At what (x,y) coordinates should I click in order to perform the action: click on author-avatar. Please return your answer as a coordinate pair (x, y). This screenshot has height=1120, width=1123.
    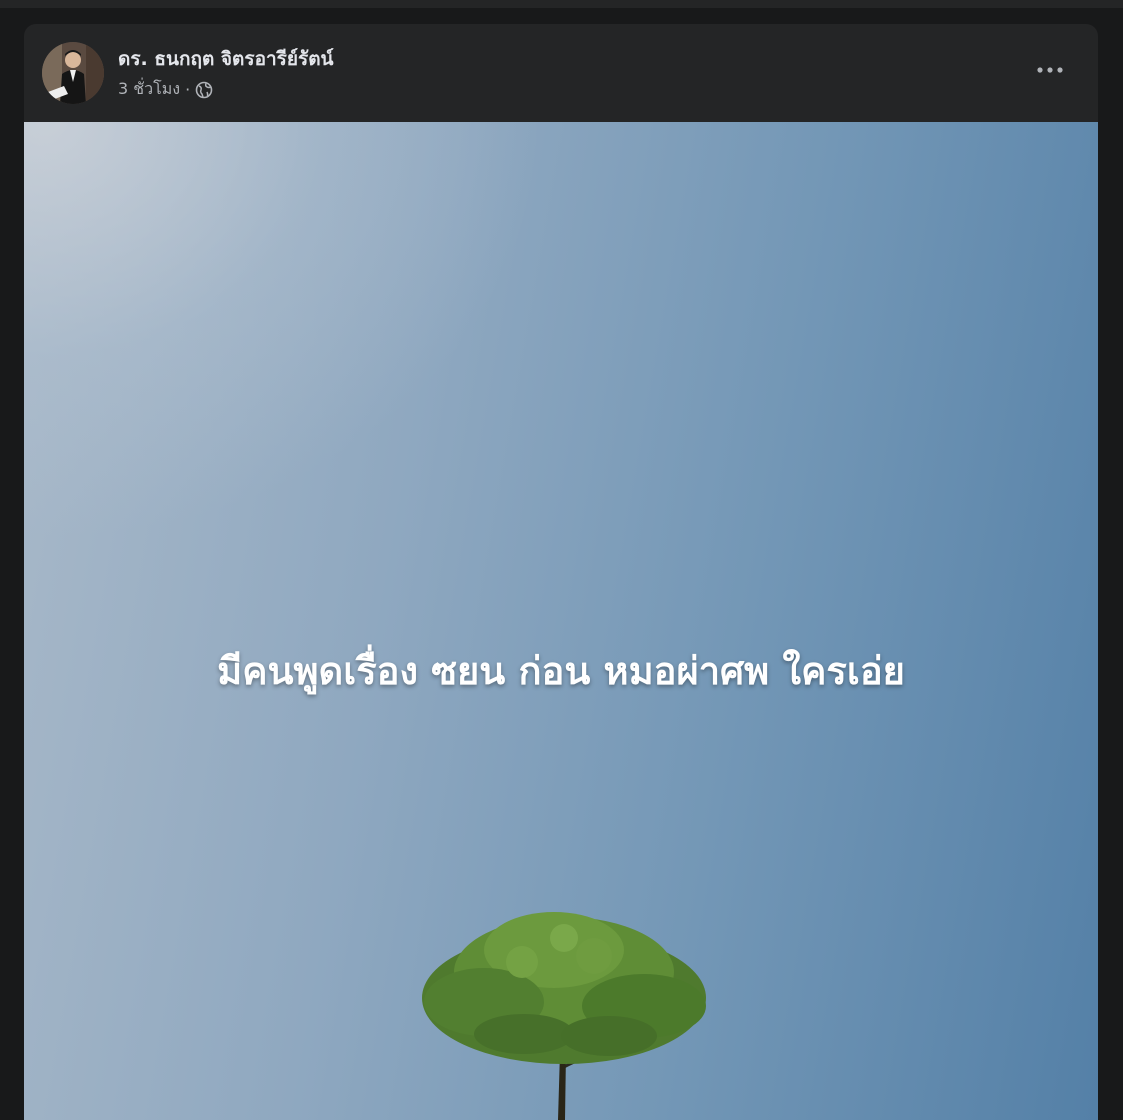
    Looking at the image, I should click on (73, 73).